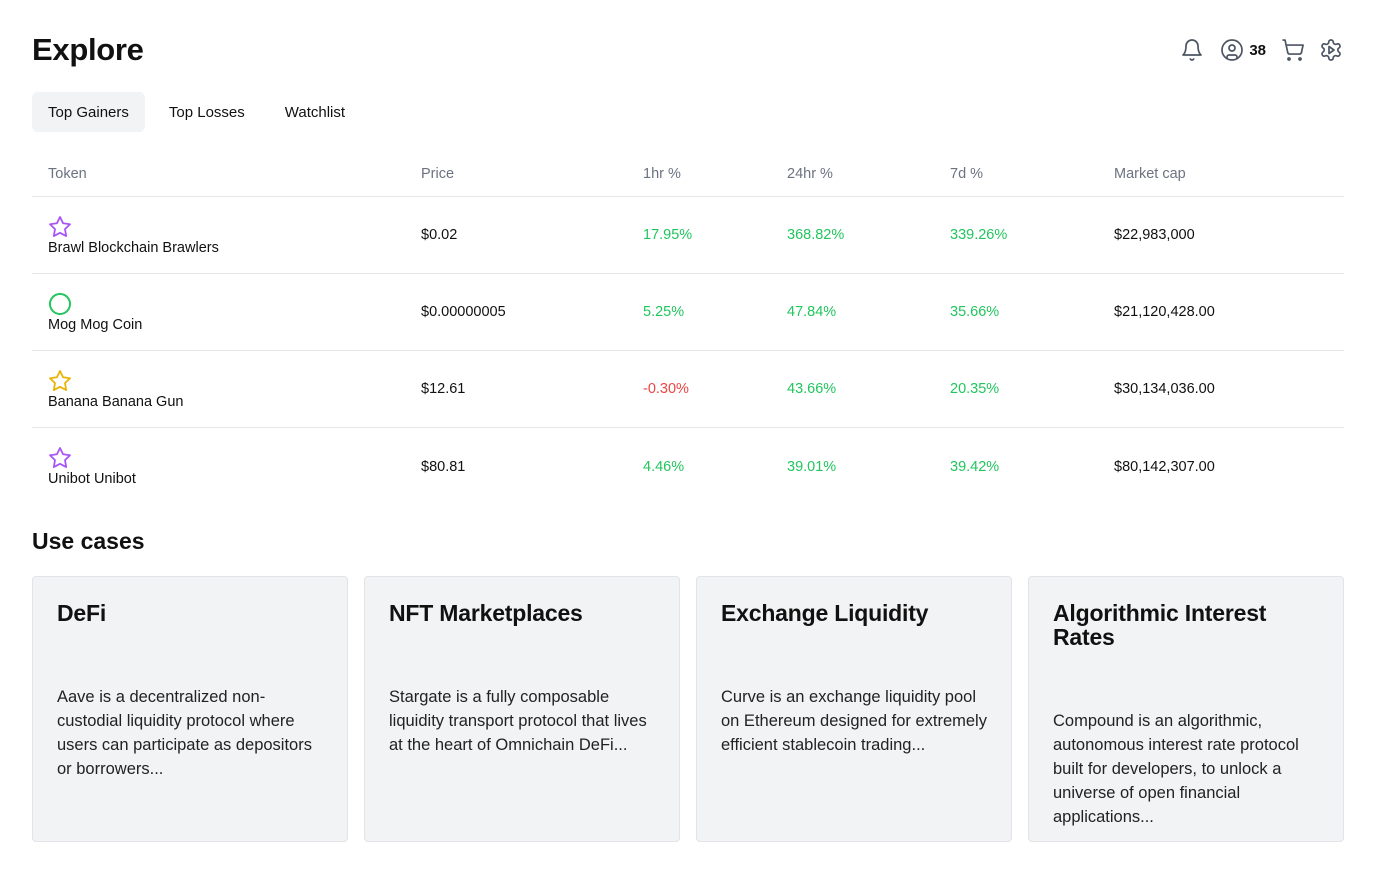  Describe the element at coordinates (1257, 50) in the screenshot. I see `account-count: 38` at that location.